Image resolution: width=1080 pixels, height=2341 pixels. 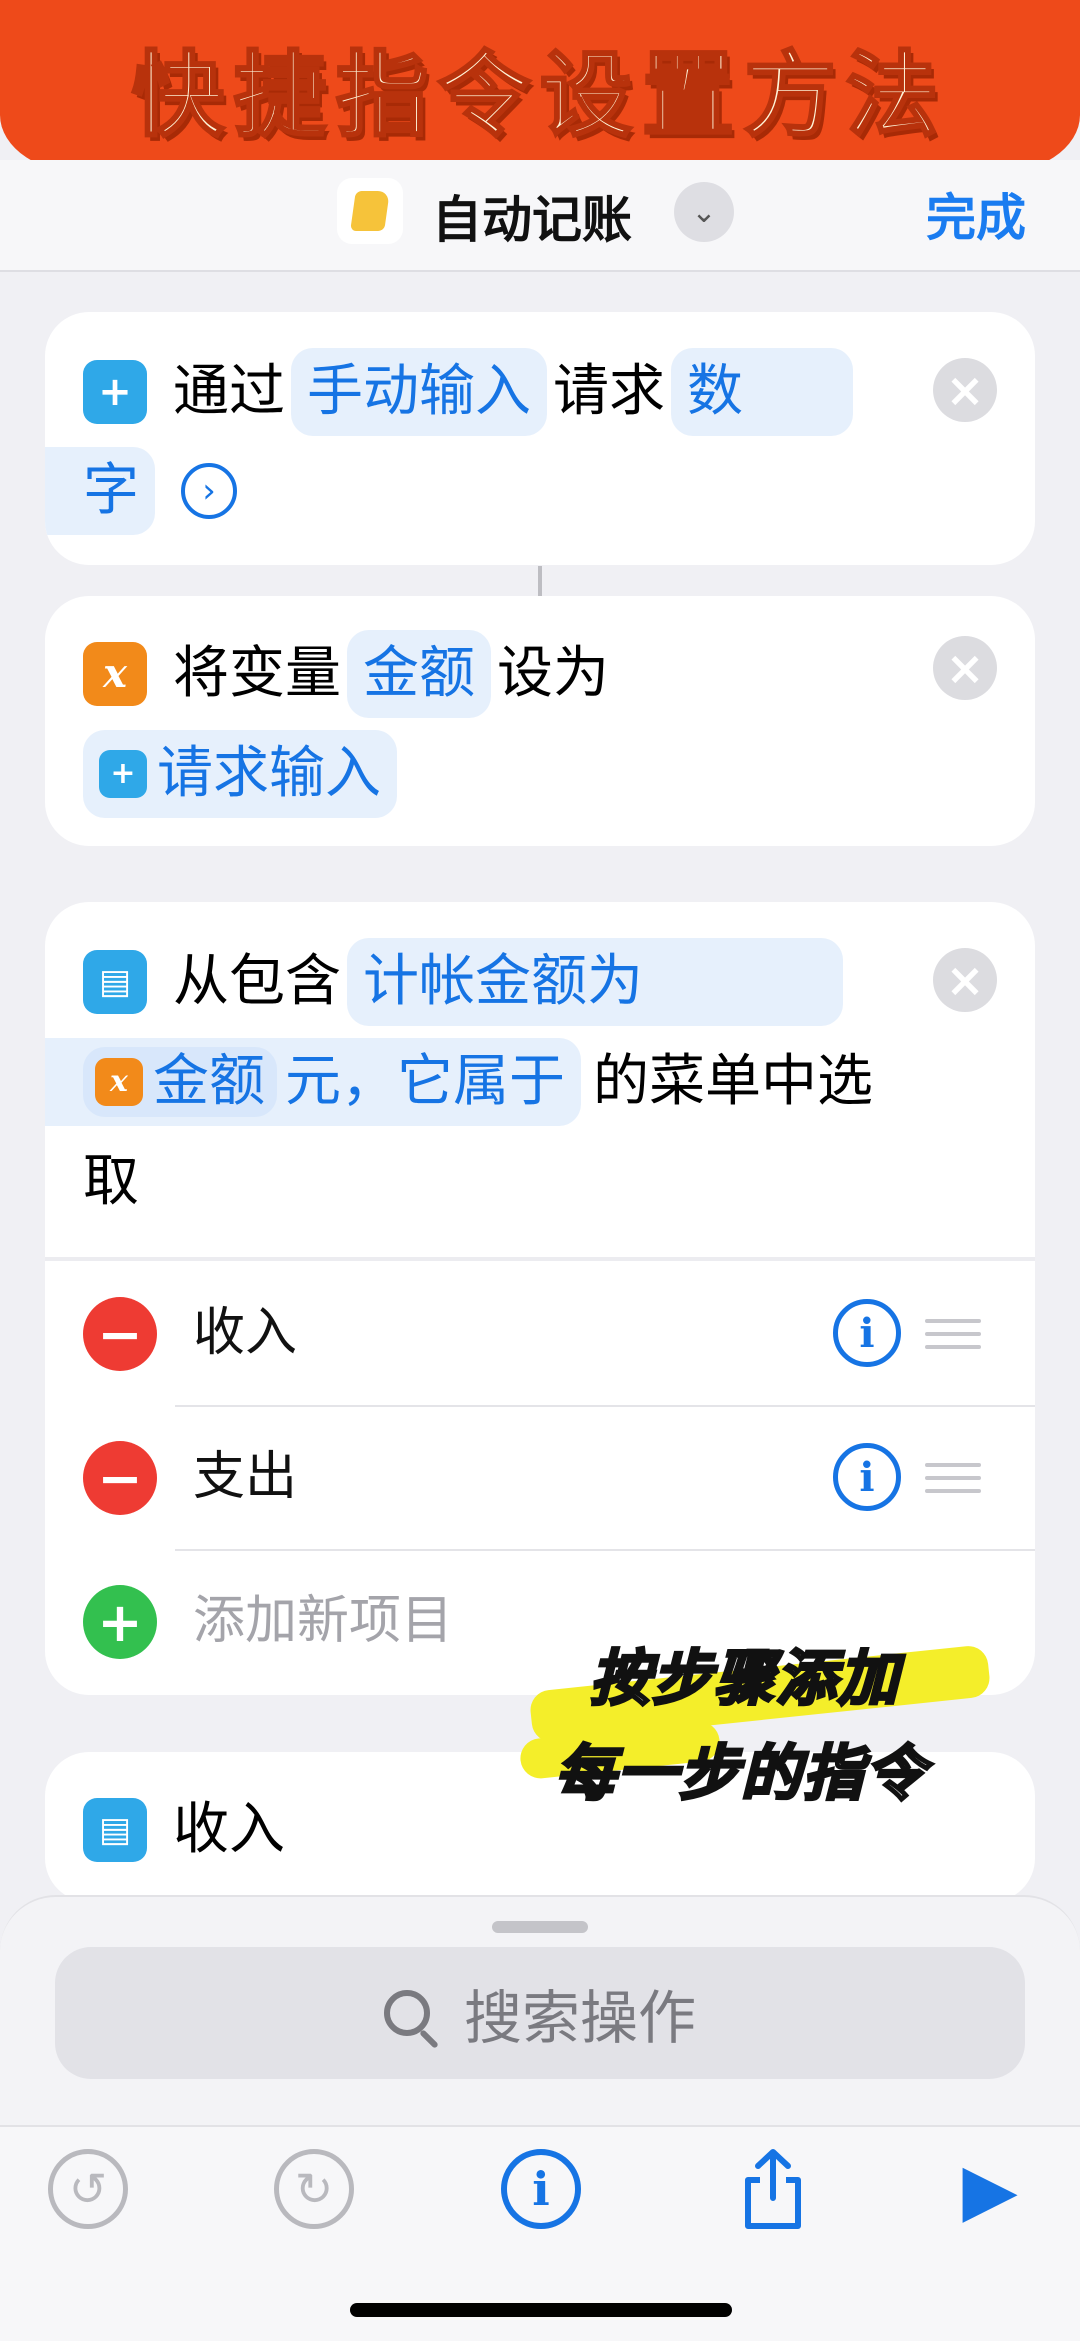 I want to click on actions-sheet: 搜索操作, so click(x=540, y=2010).